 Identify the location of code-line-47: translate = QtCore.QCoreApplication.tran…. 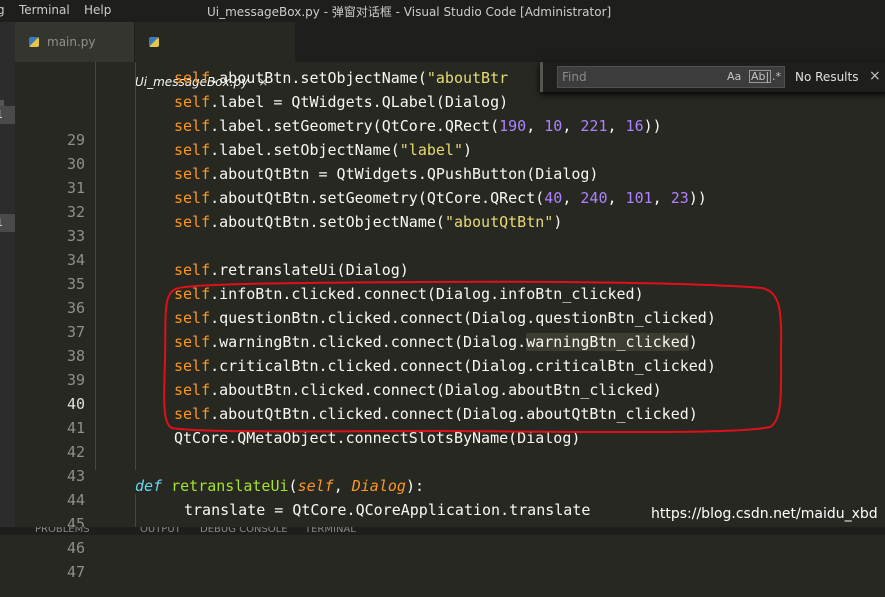
(387, 510).